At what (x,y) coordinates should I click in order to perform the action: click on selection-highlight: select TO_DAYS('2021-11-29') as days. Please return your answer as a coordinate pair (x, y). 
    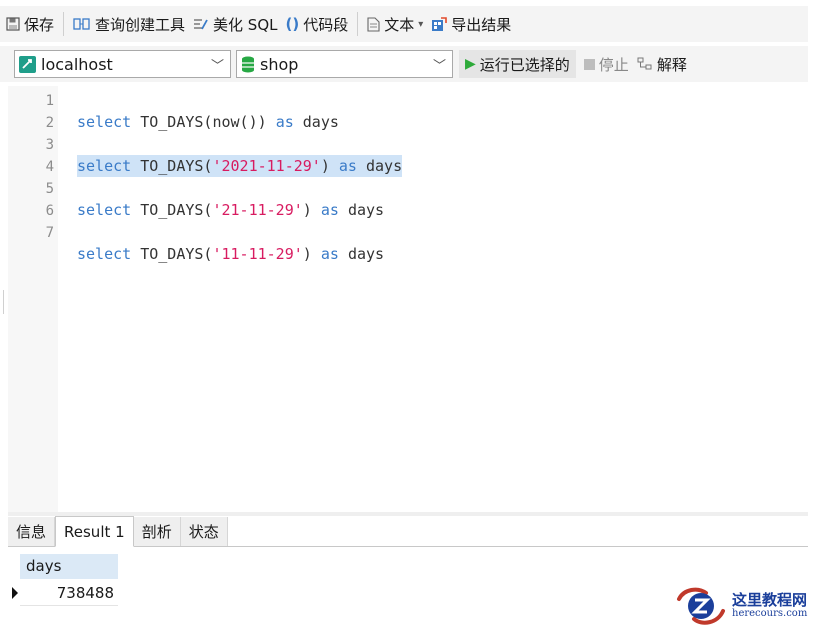
    Looking at the image, I should click on (240, 166).